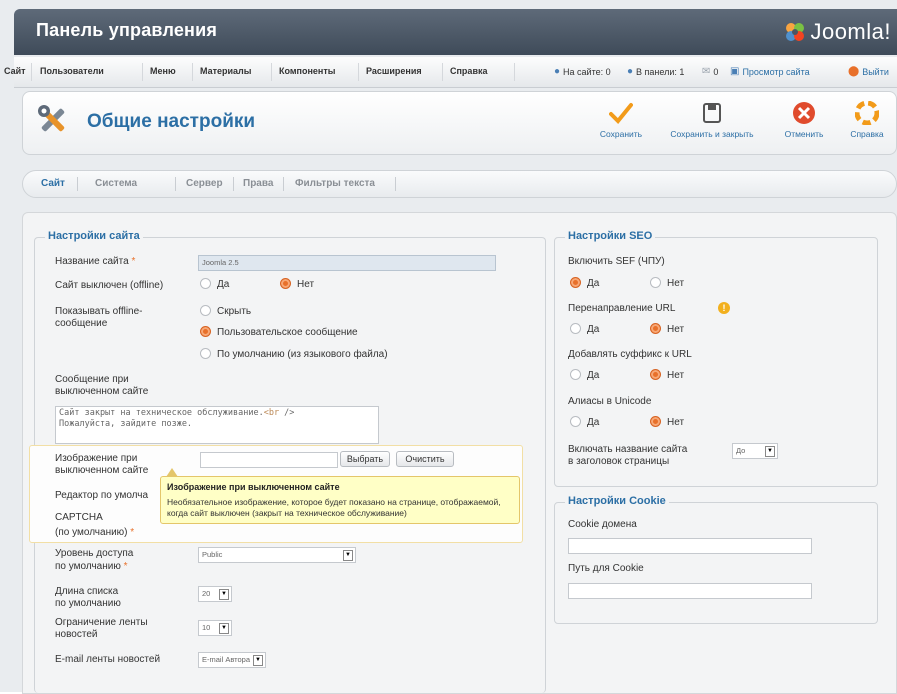 Image resolution: width=897 pixels, height=694 pixels. What do you see at coordinates (667, 422) in the screenshot?
I see `unicode-no-radio: Нет` at bounding box center [667, 422].